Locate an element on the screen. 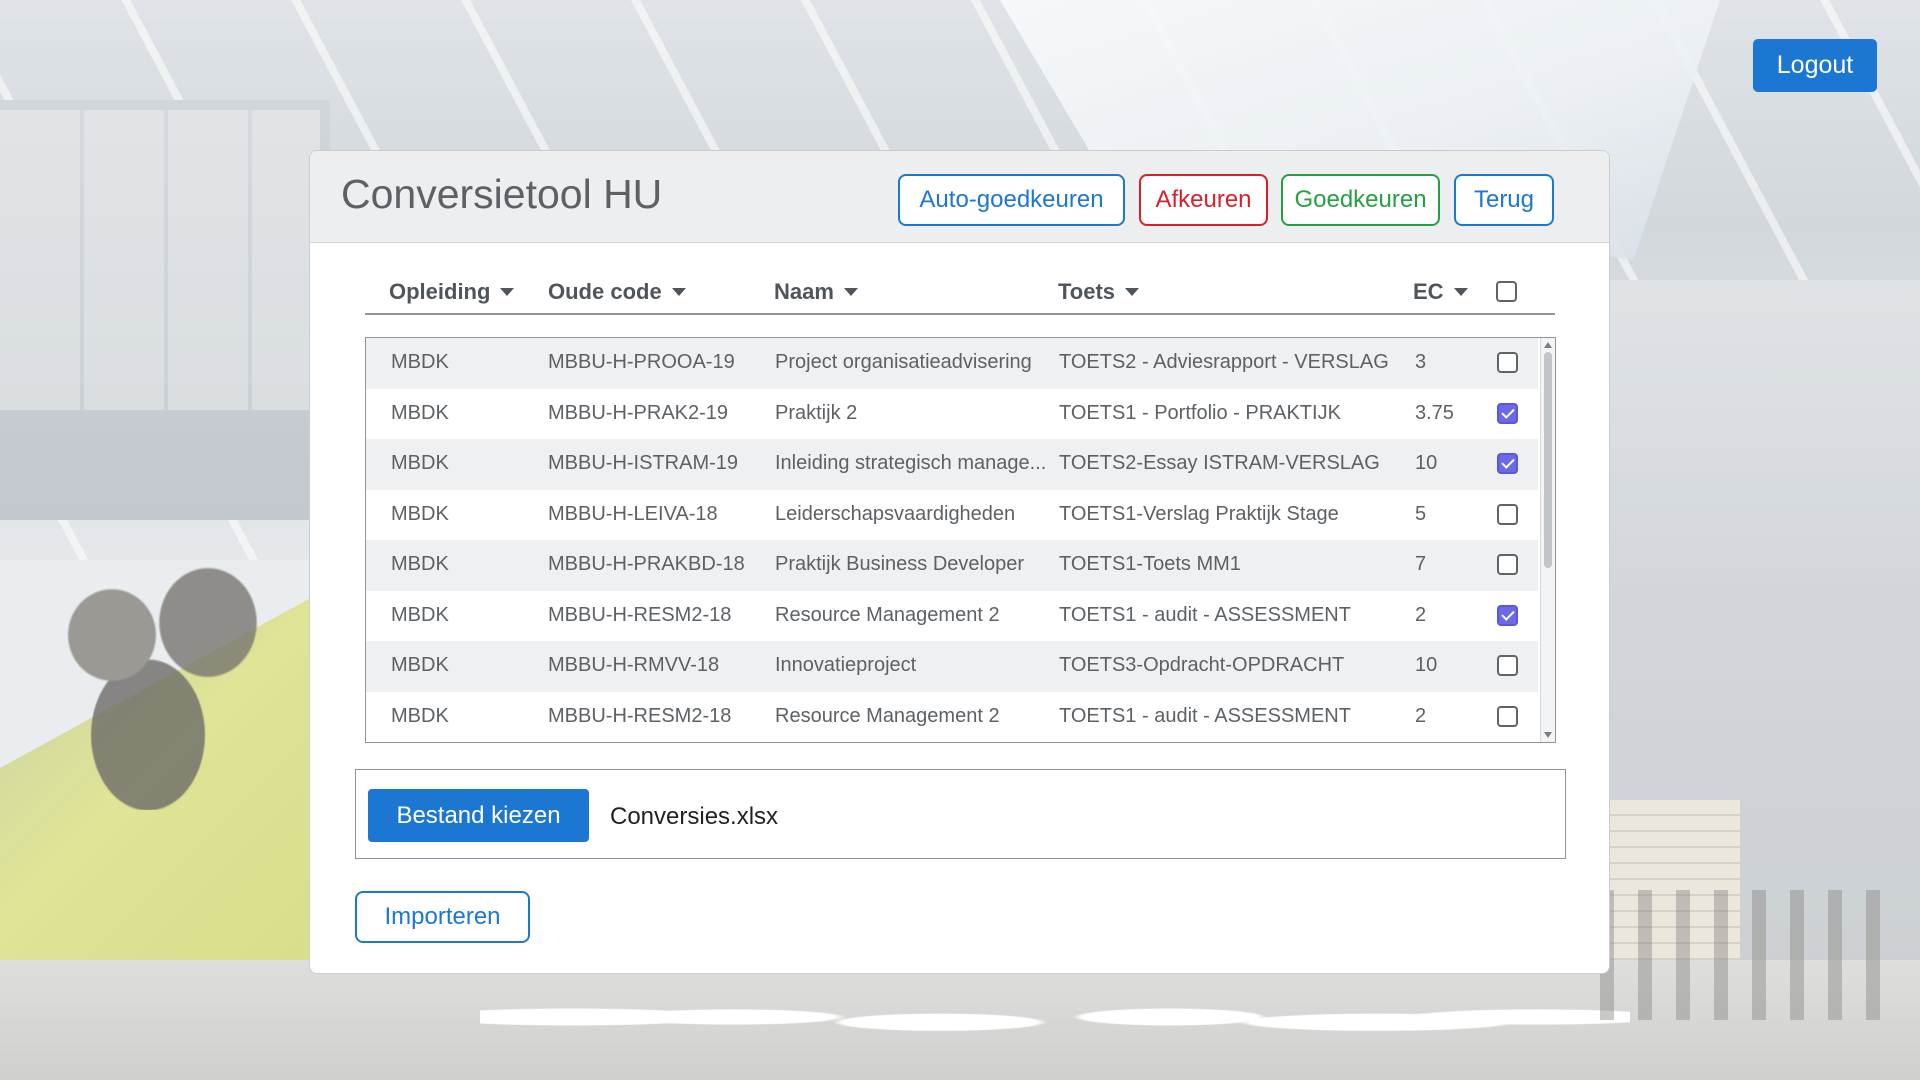 This screenshot has height=1080, width=1920. reject-button: Afkeuren is located at coordinates (1203, 200).